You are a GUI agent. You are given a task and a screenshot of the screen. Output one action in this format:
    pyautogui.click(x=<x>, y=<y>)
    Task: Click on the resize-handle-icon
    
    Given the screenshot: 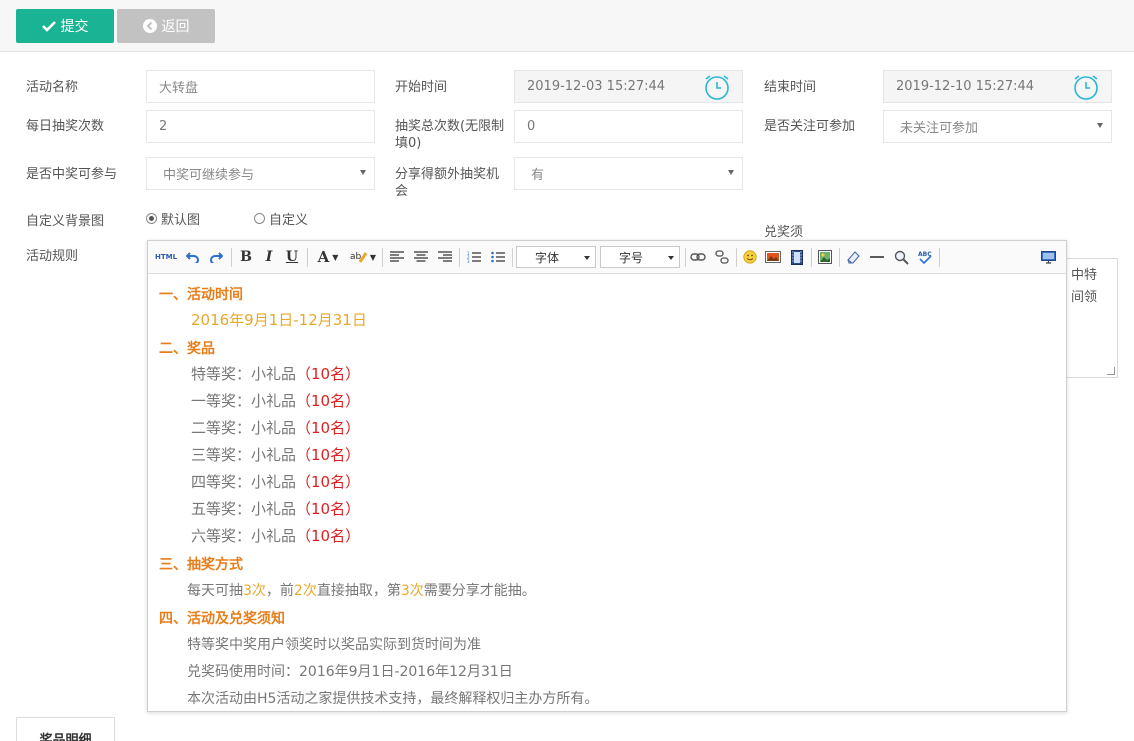 What is the action you would take?
    pyautogui.click(x=1111, y=371)
    